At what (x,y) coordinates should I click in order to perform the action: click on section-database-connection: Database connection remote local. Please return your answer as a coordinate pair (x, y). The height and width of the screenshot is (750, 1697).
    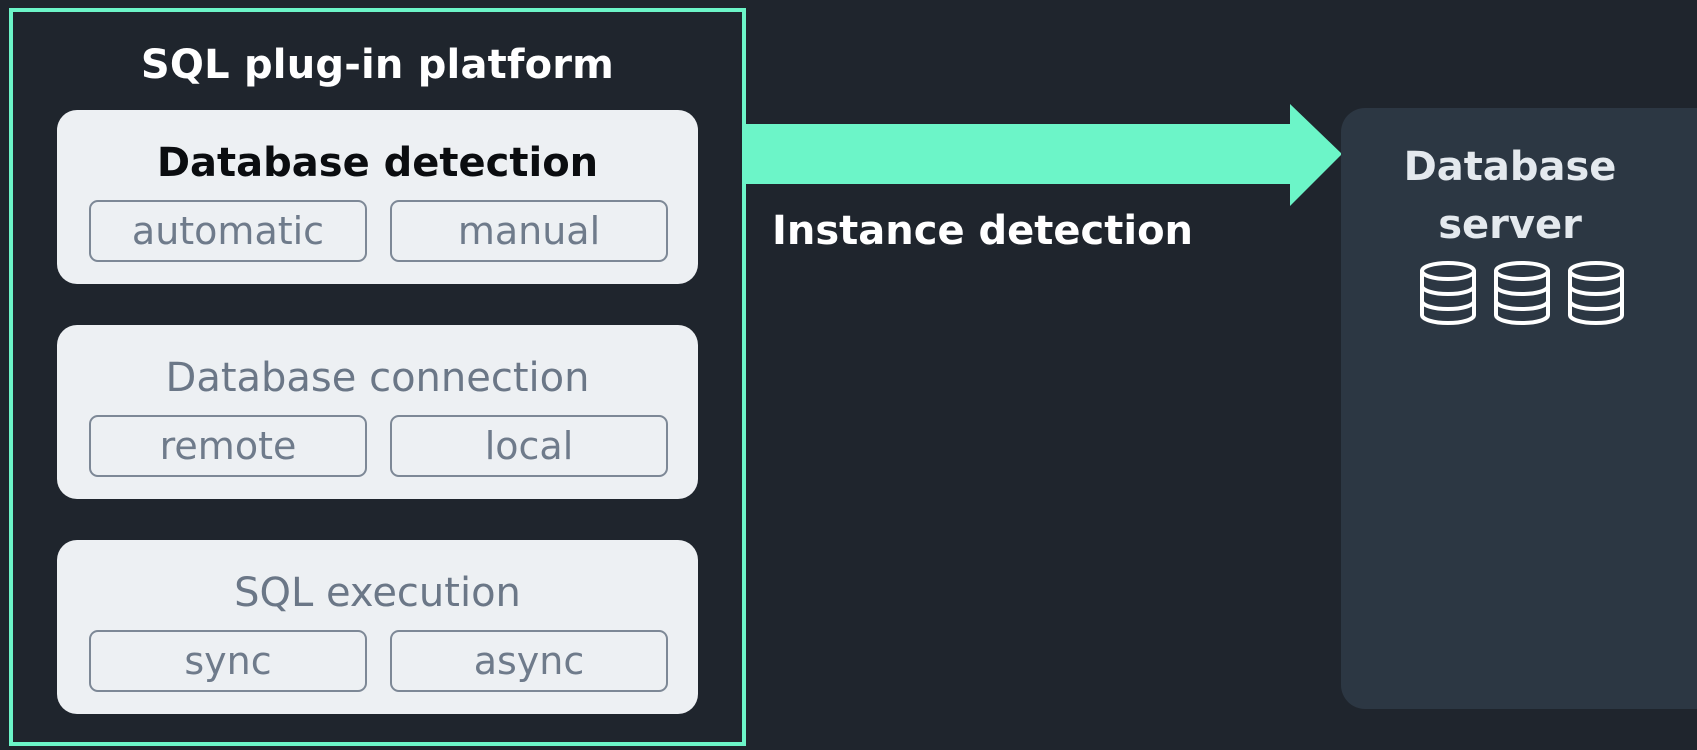
    Looking at the image, I should click on (377, 412).